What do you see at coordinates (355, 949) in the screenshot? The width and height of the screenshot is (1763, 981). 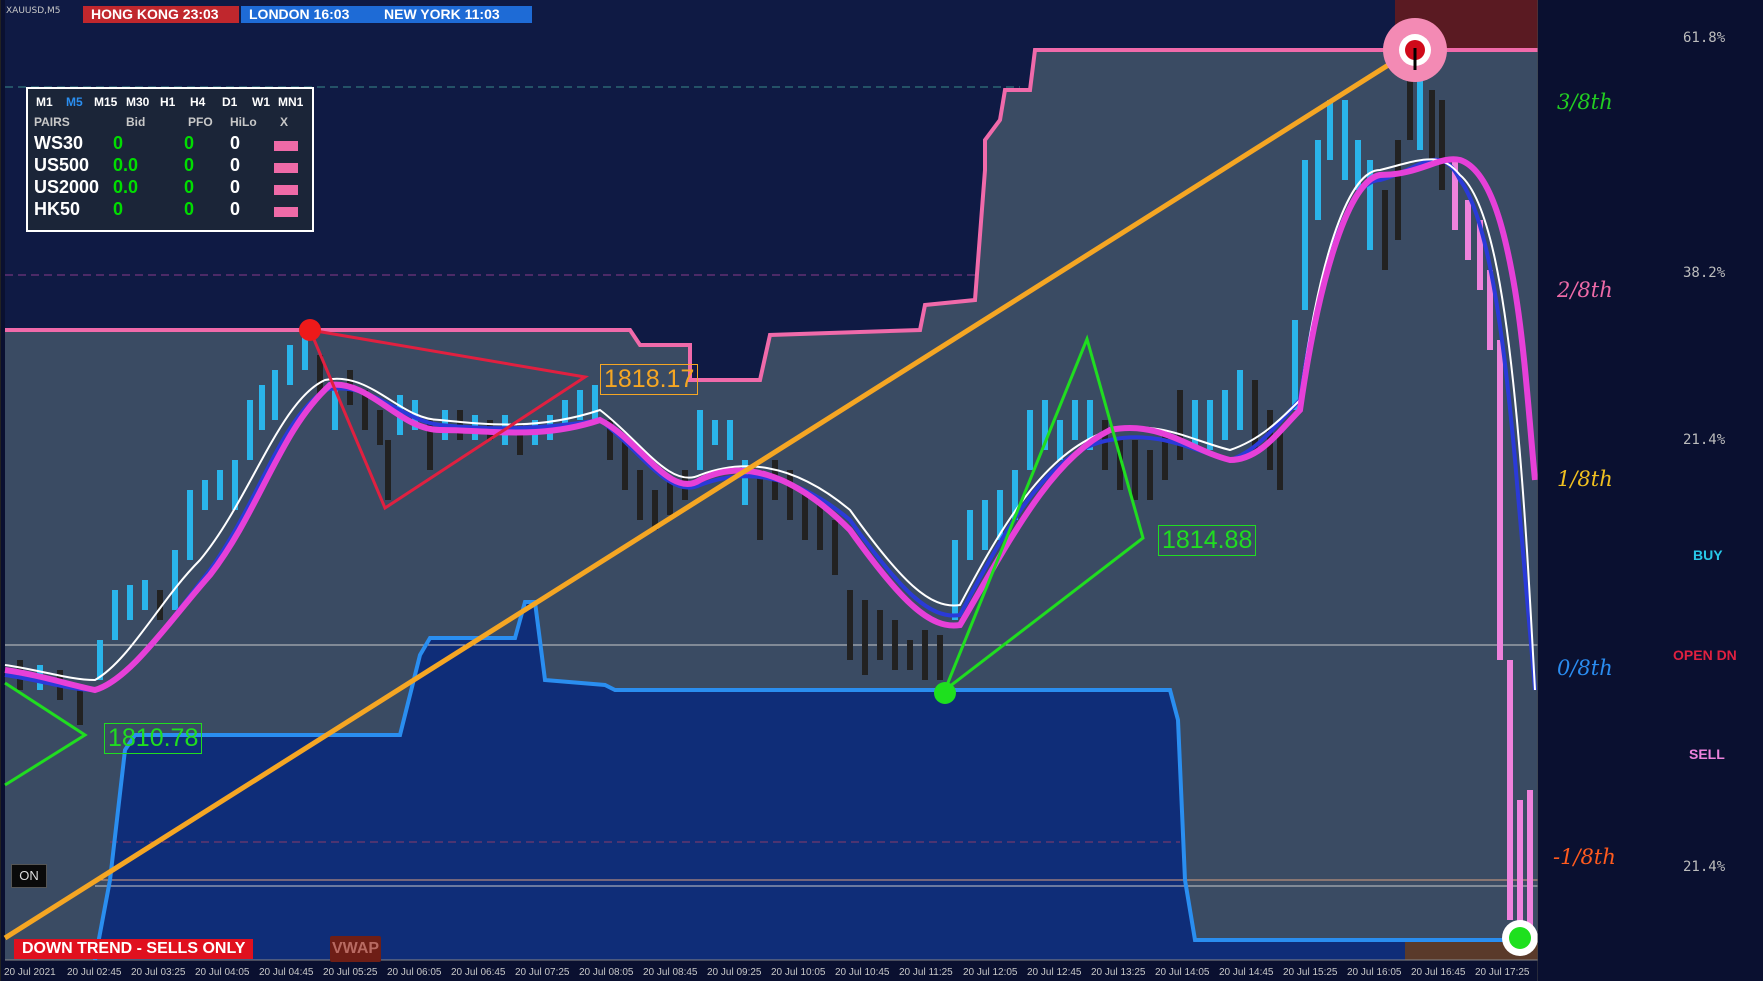 I see `vwap-button: VWAP` at bounding box center [355, 949].